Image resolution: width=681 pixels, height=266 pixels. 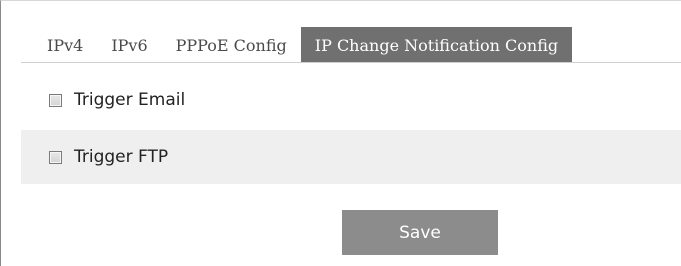 What do you see at coordinates (55, 100) in the screenshot?
I see `trigger-email-checkbox` at bounding box center [55, 100].